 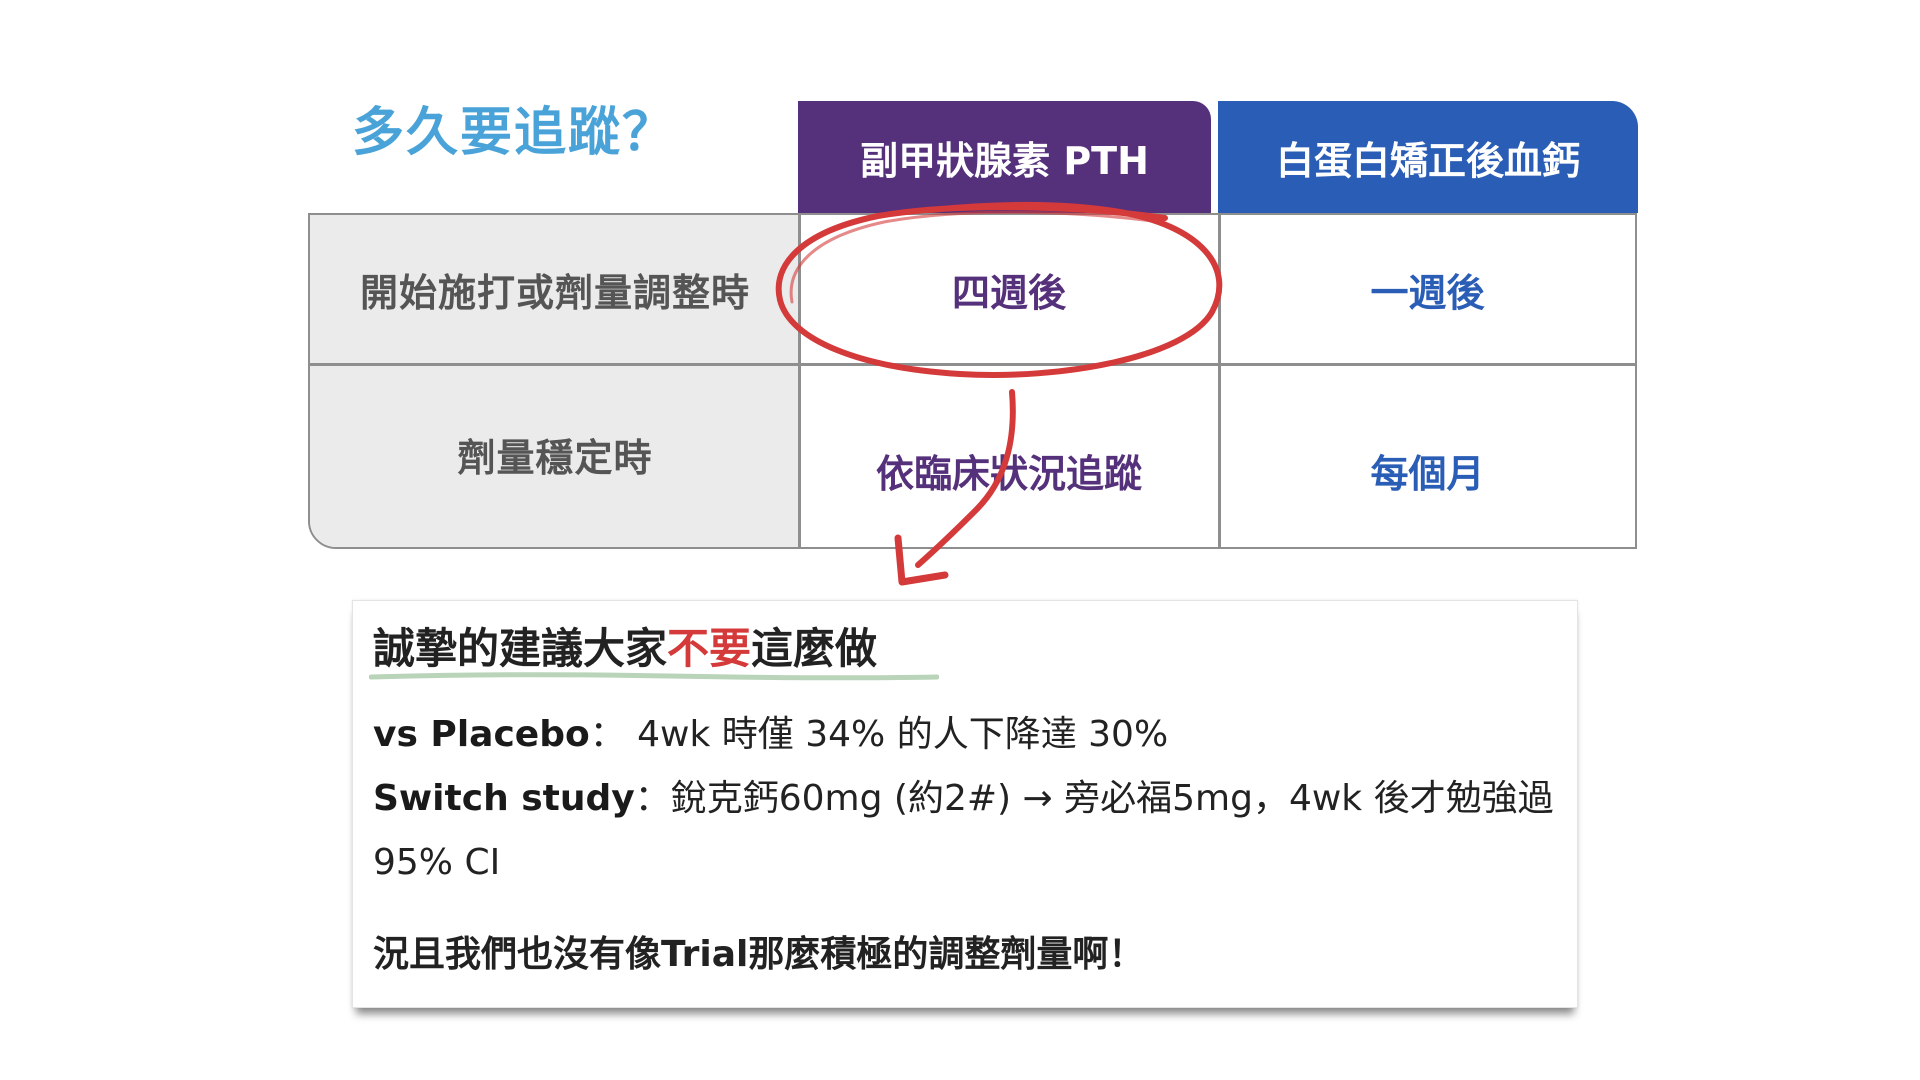 What do you see at coordinates (504, 798) in the screenshot?
I see `note-line-switch-label: Switch study` at bounding box center [504, 798].